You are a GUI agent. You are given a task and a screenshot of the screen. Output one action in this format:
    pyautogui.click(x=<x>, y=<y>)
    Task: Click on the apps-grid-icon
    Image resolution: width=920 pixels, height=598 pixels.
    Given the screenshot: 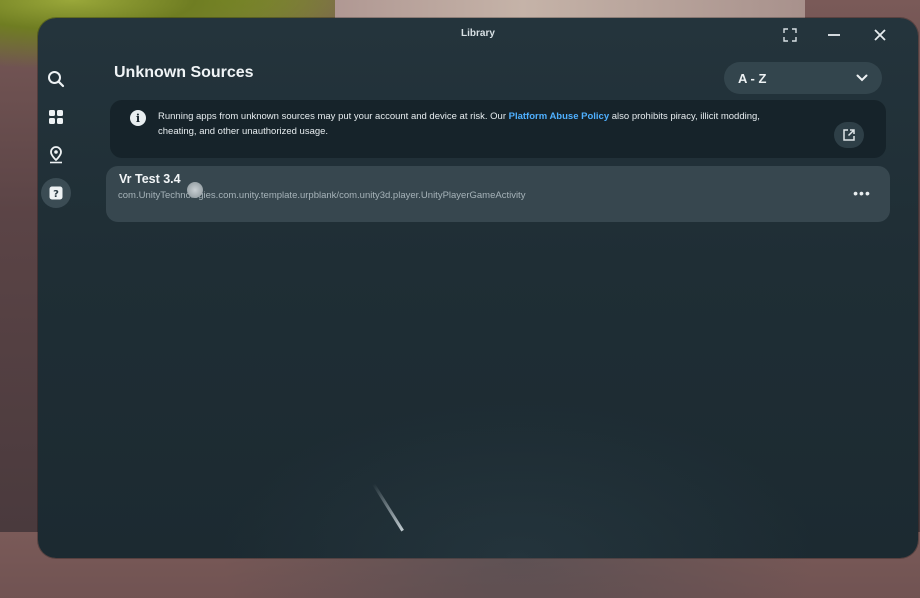 What is the action you would take?
    pyautogui.click(x=56, y=117)
    